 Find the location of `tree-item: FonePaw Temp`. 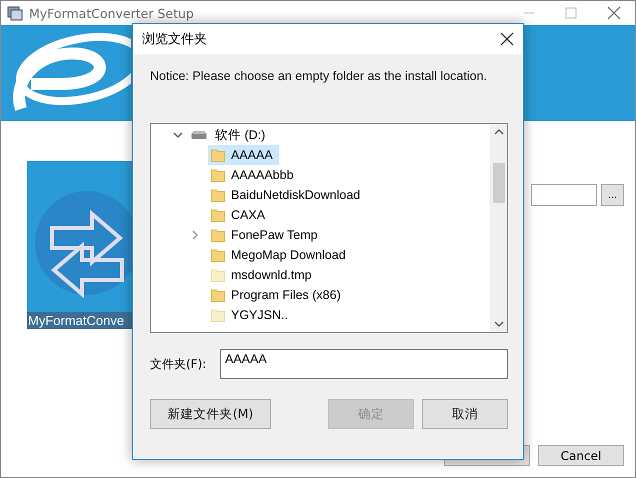

tree-item: FonePaw Temp is located at coordinates (266, 235).